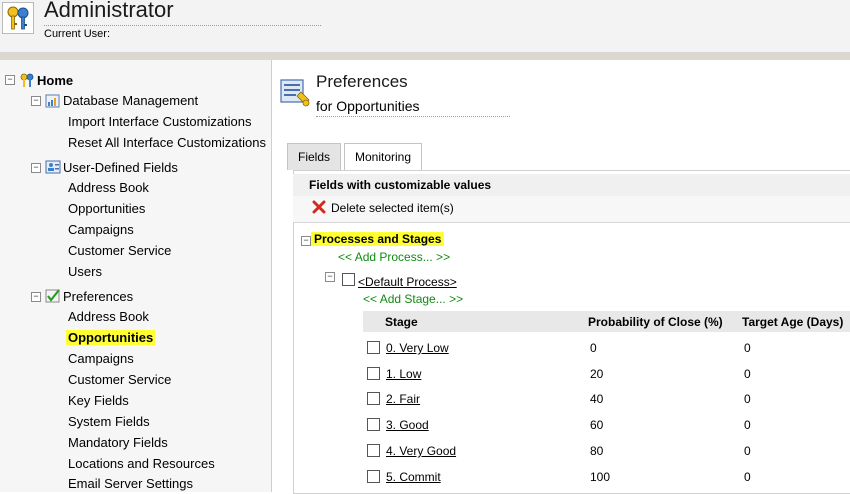 The width and height of the screenshot is (850, 494). I want to click on panel-title: Fields with customizable values, so click(400, 185).